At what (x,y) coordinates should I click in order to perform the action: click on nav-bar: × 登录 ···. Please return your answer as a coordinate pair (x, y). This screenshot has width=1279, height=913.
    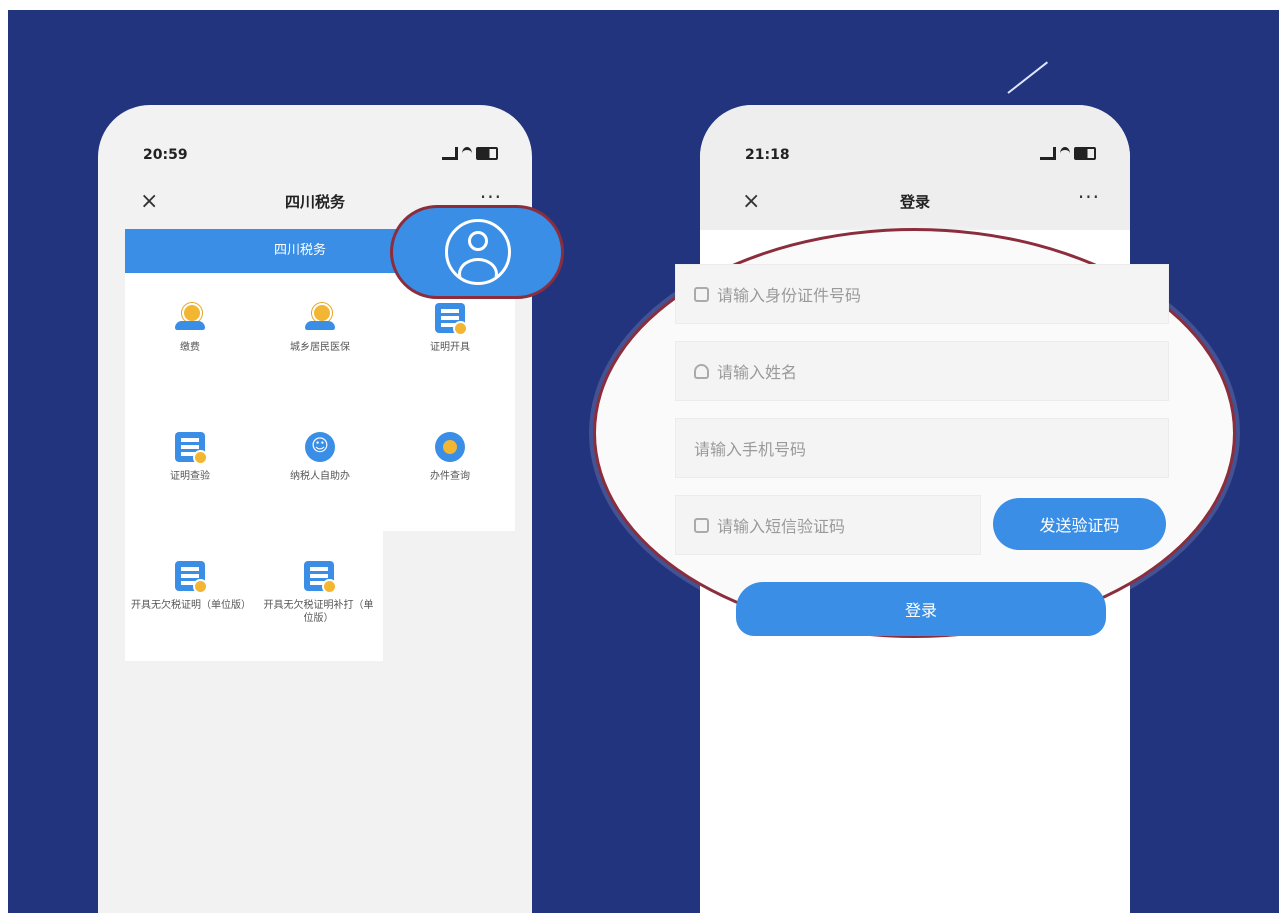
    Looking at the image, I should click on (915, 201).